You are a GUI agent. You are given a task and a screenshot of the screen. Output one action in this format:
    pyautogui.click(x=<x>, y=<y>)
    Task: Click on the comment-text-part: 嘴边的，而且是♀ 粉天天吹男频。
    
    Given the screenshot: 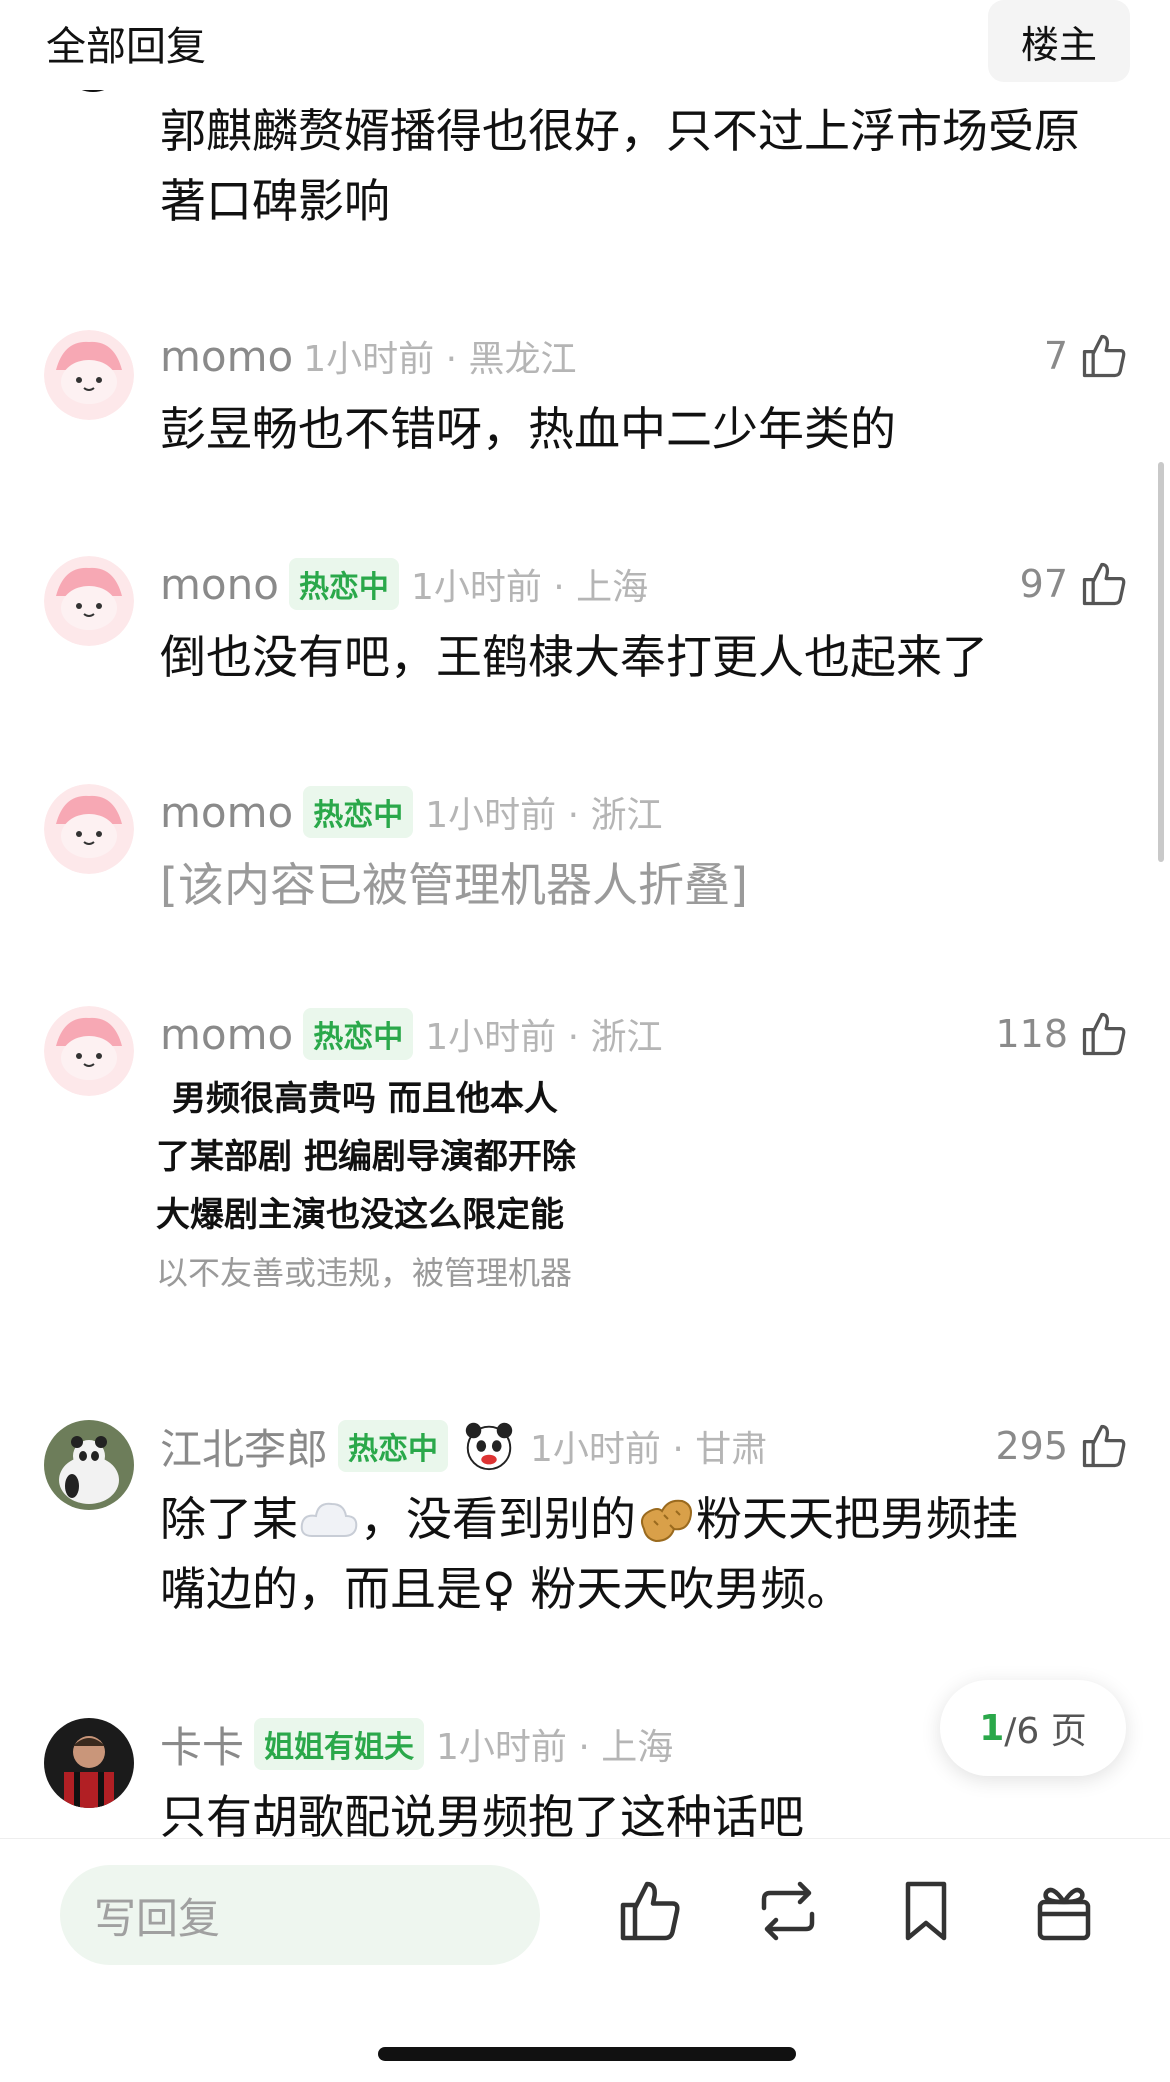 What is the action you would take?
    pyautogui.click(x=506, y=1589)
    